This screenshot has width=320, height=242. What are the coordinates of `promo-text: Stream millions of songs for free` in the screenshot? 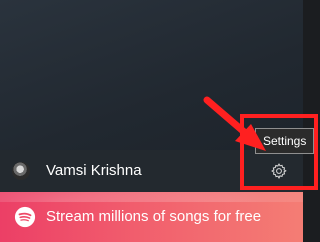 It's located at (153, 217).